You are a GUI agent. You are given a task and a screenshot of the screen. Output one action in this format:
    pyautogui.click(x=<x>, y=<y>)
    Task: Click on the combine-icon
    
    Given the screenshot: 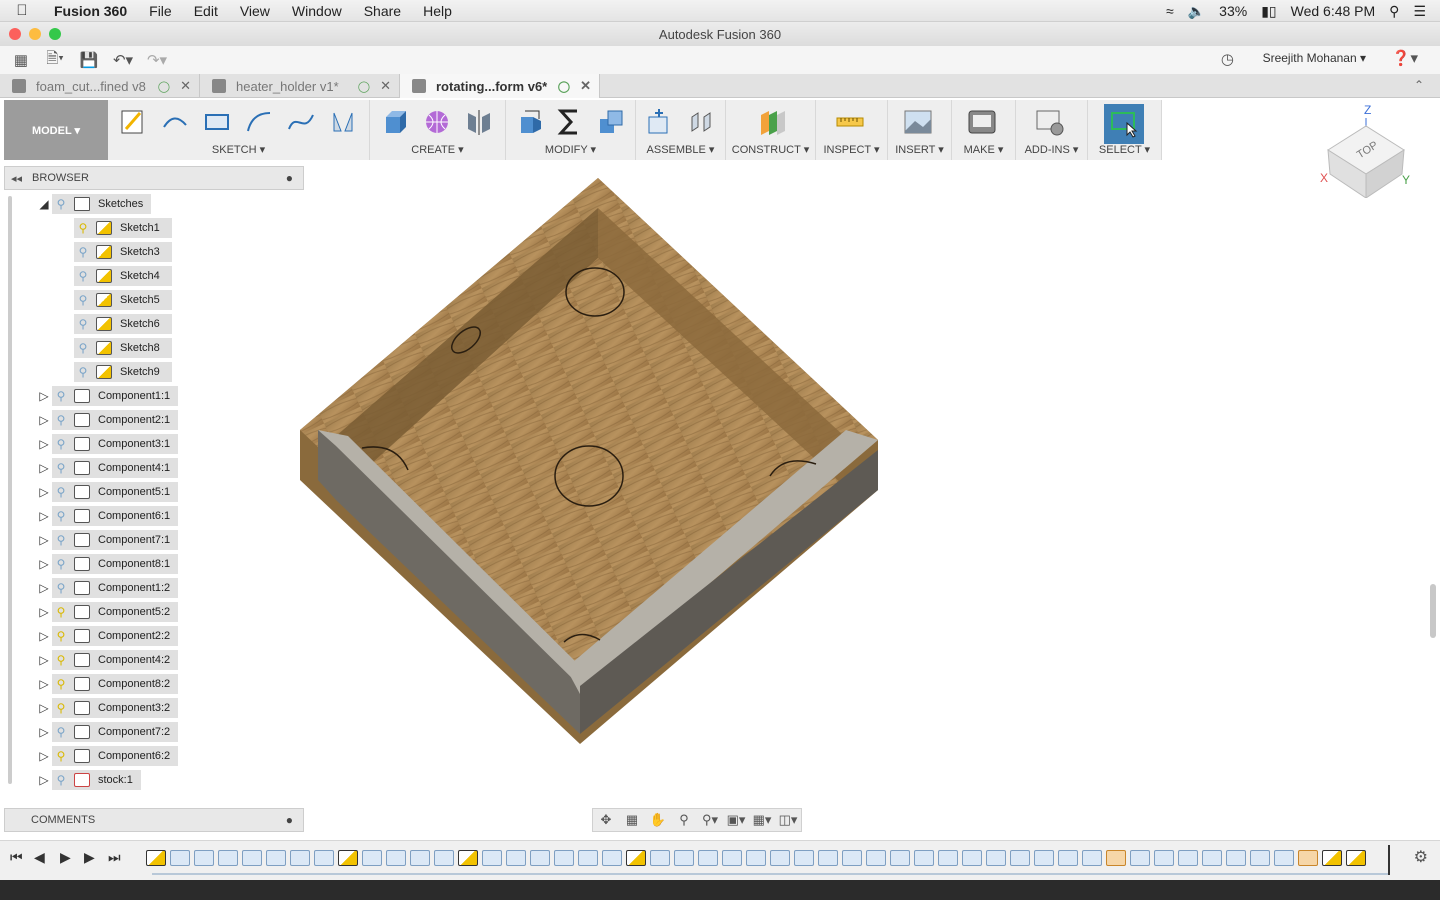 What is the action you would take?
    pyautogui.click(x=611, y=122)
    